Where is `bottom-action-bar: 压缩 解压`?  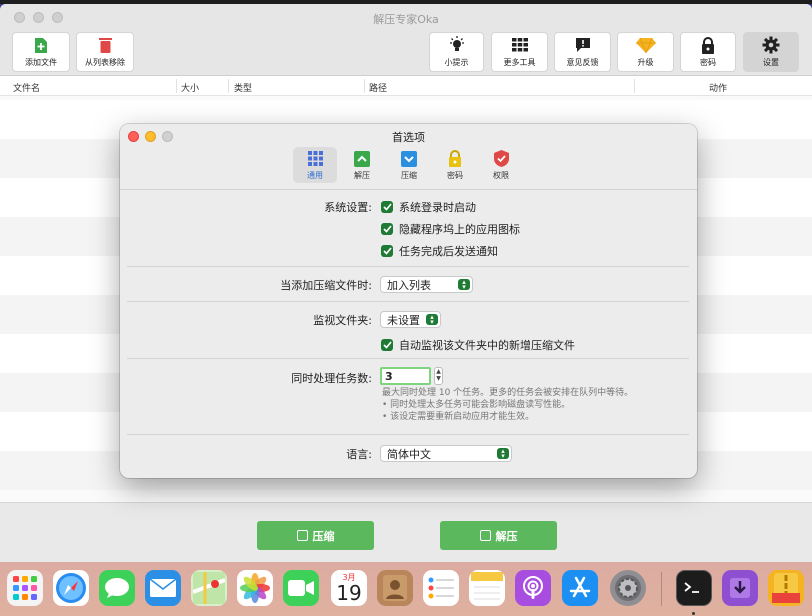 bottom-action-bar: 压缩 解压 is located at coordinates (406, 532).